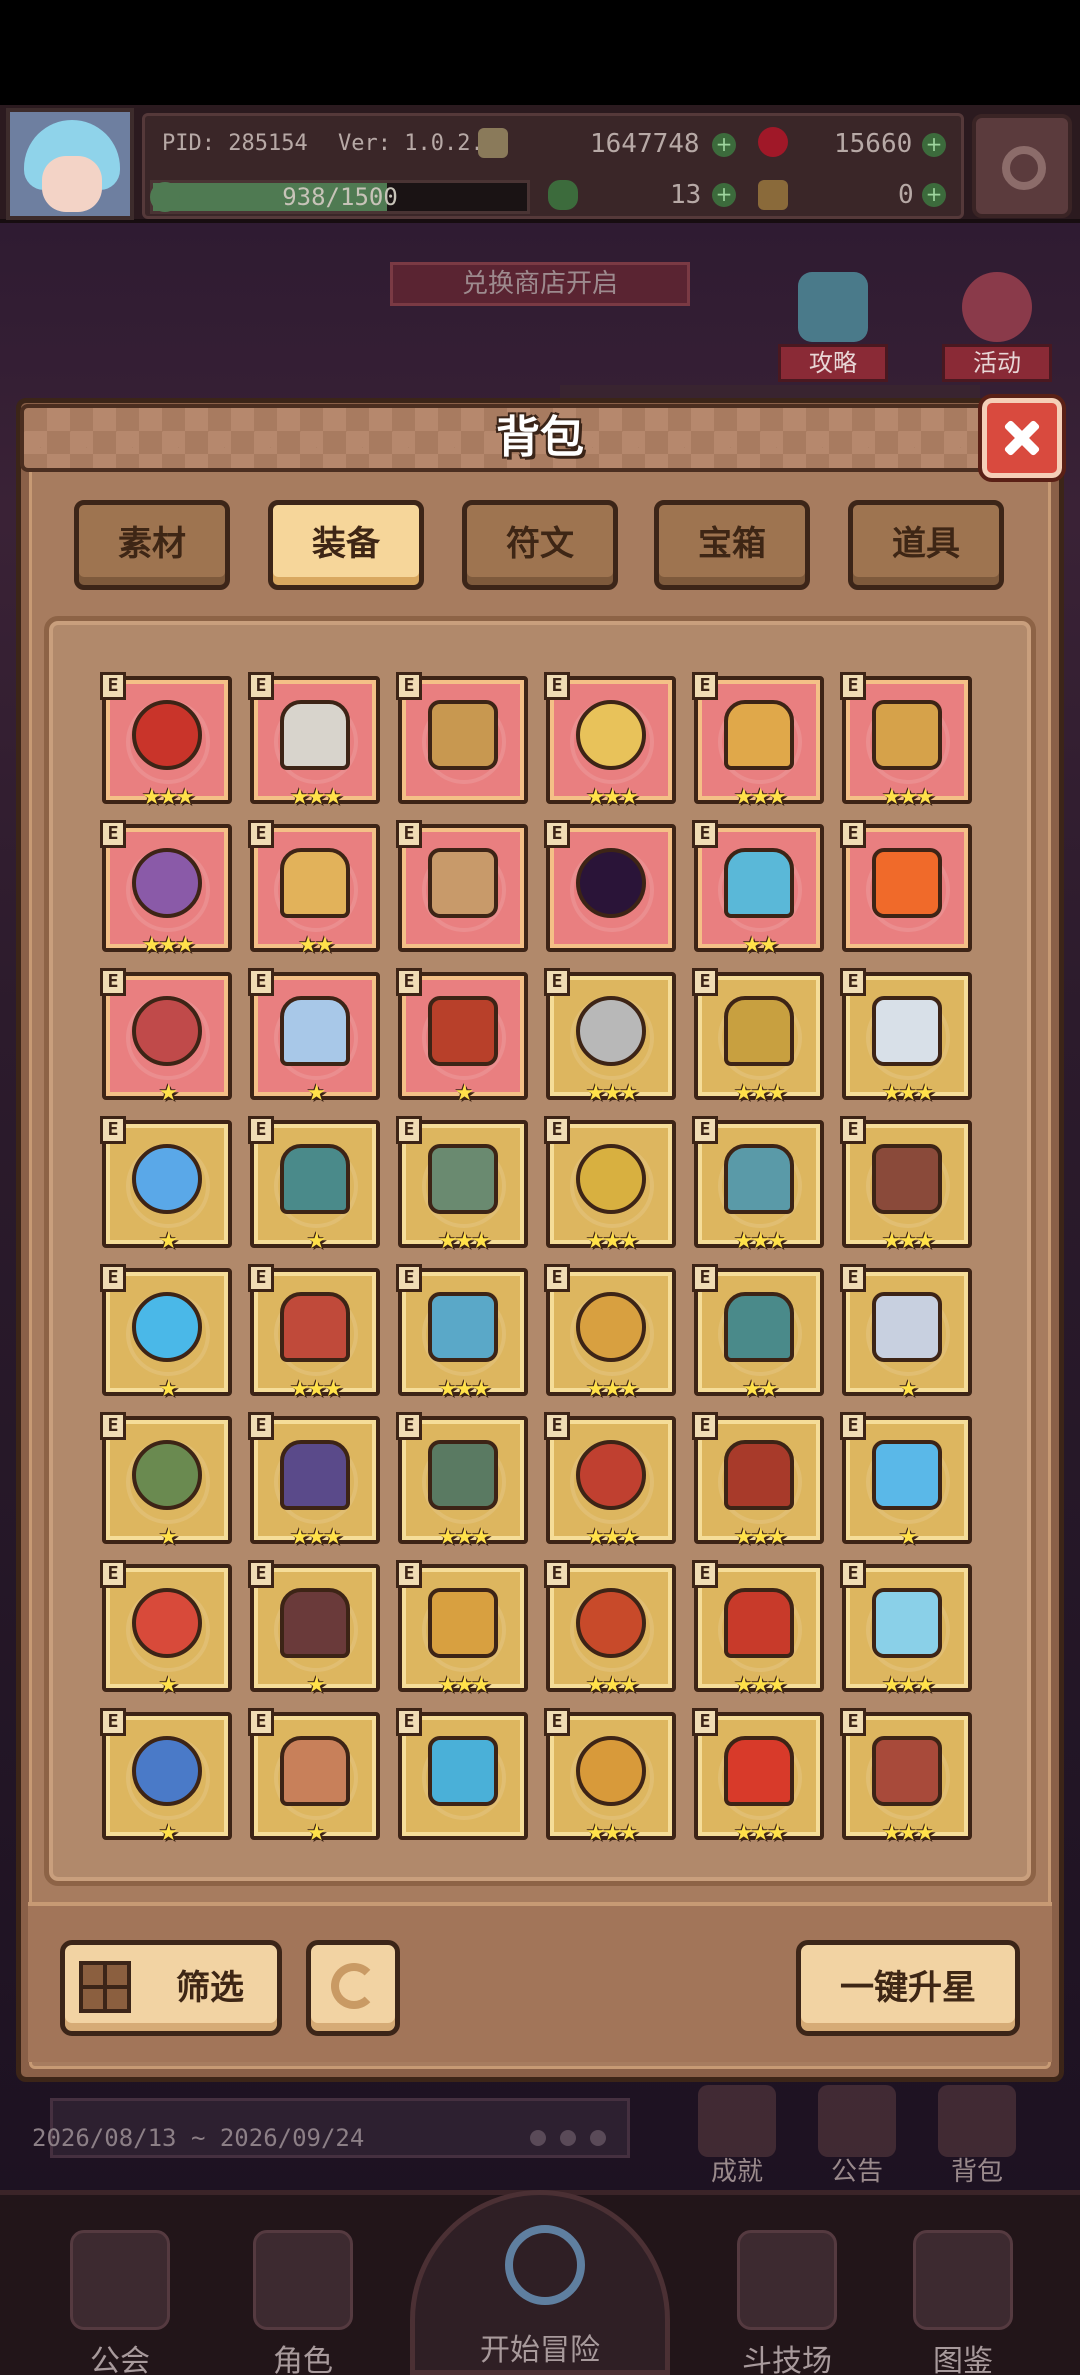  I want to click on close-button, so click(1022, 438).